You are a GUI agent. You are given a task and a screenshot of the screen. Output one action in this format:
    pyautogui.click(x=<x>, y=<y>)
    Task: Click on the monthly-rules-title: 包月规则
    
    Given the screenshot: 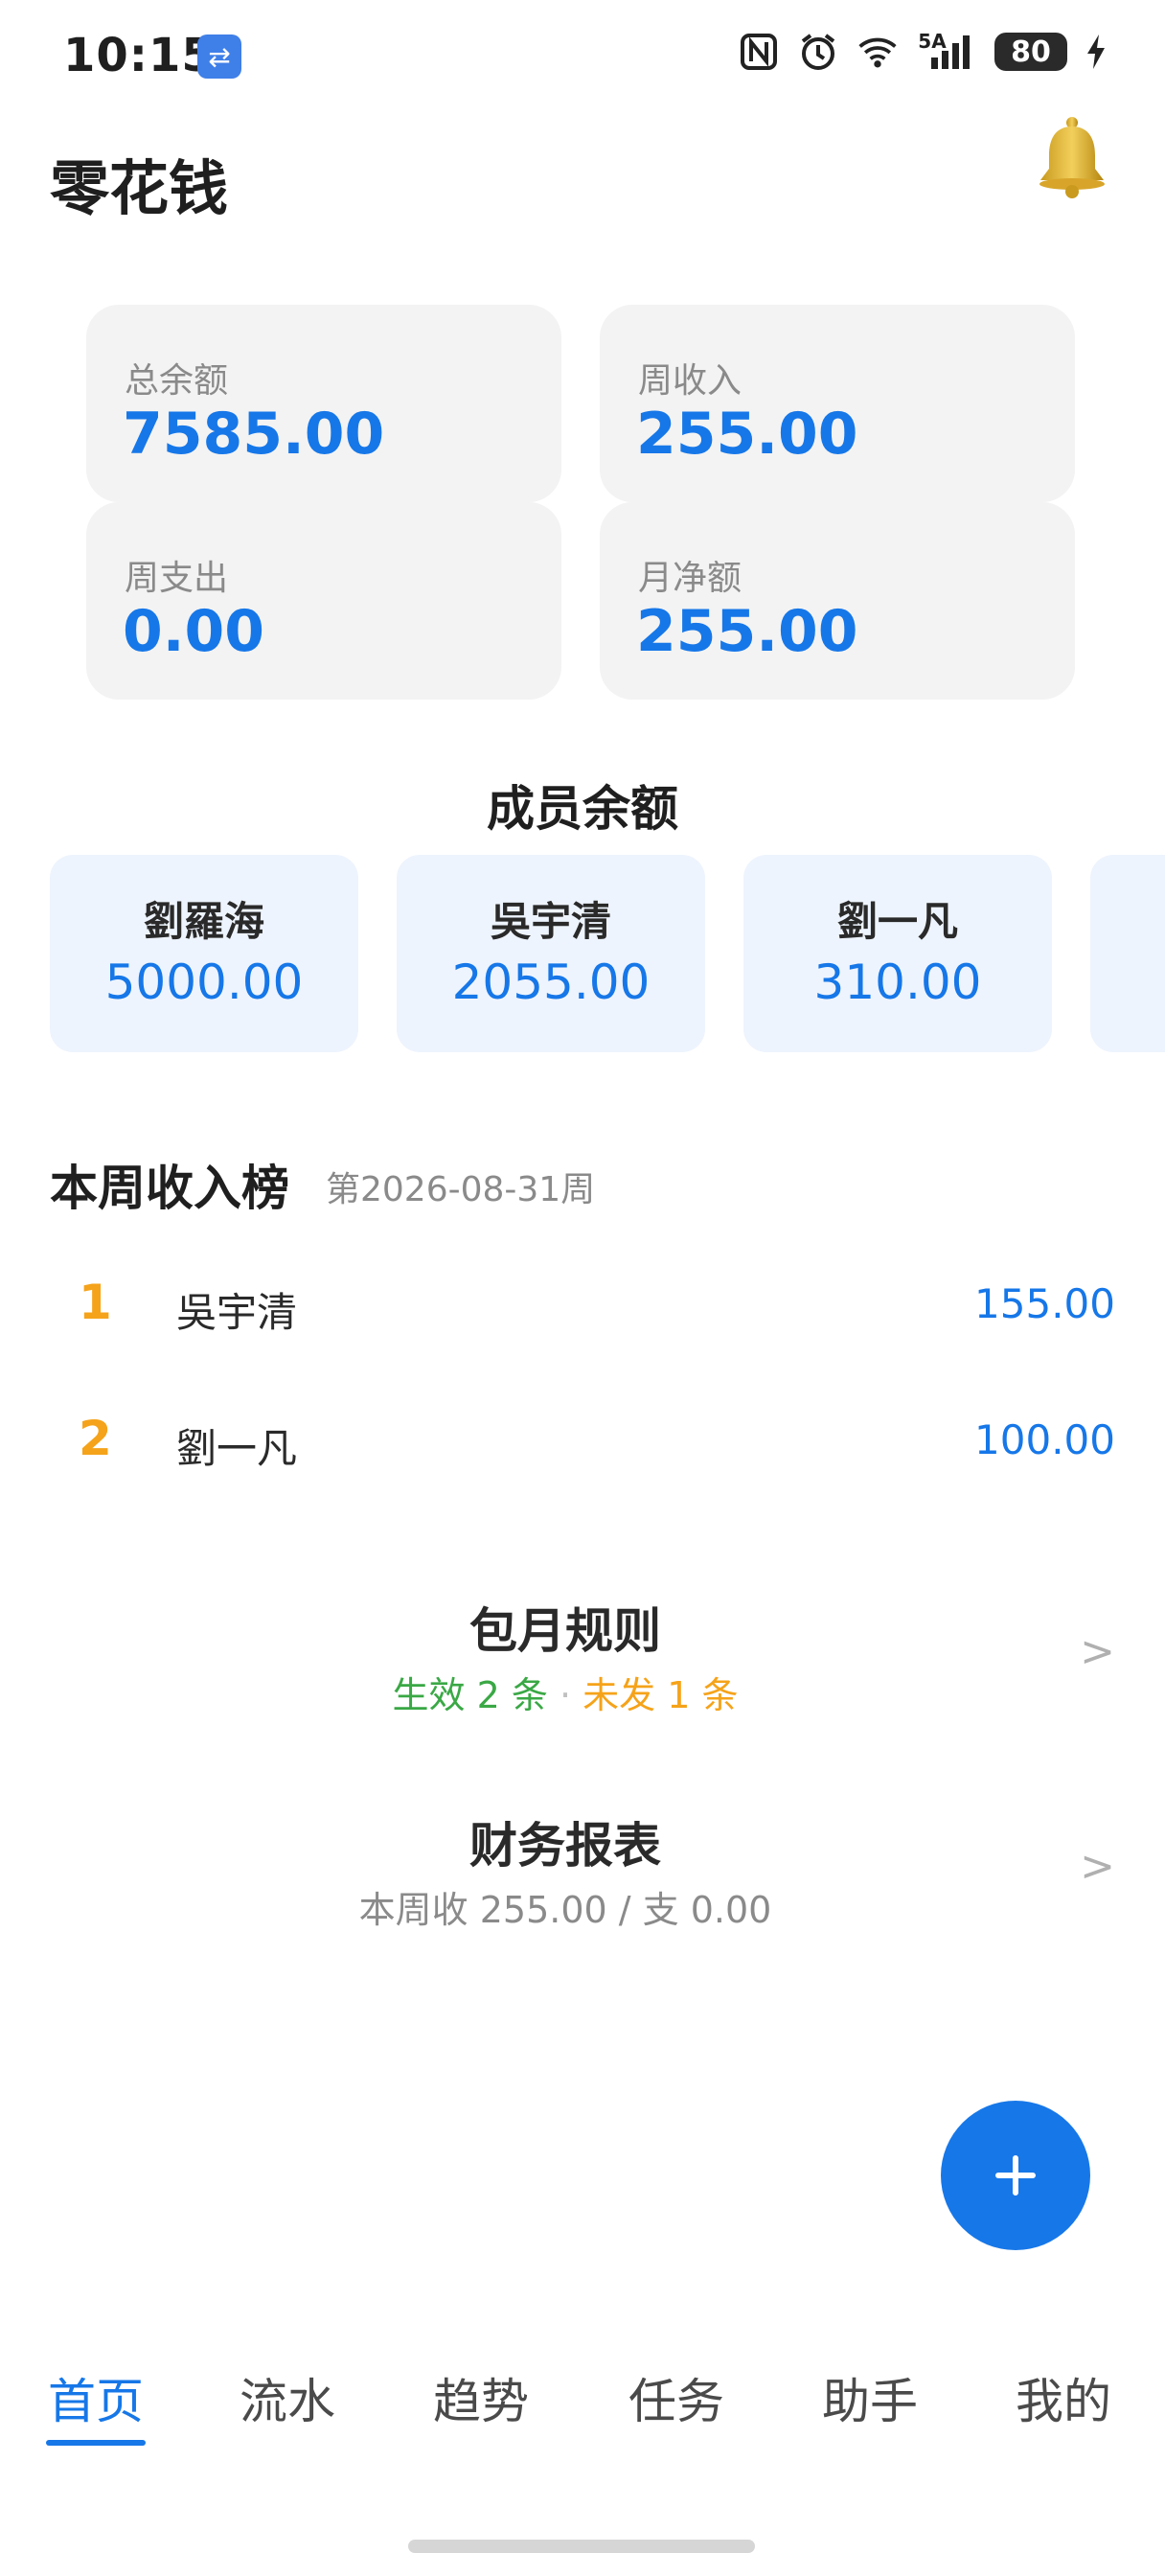 What is the action you would take?
    pyautogui.click(x=565, y=1631)
    